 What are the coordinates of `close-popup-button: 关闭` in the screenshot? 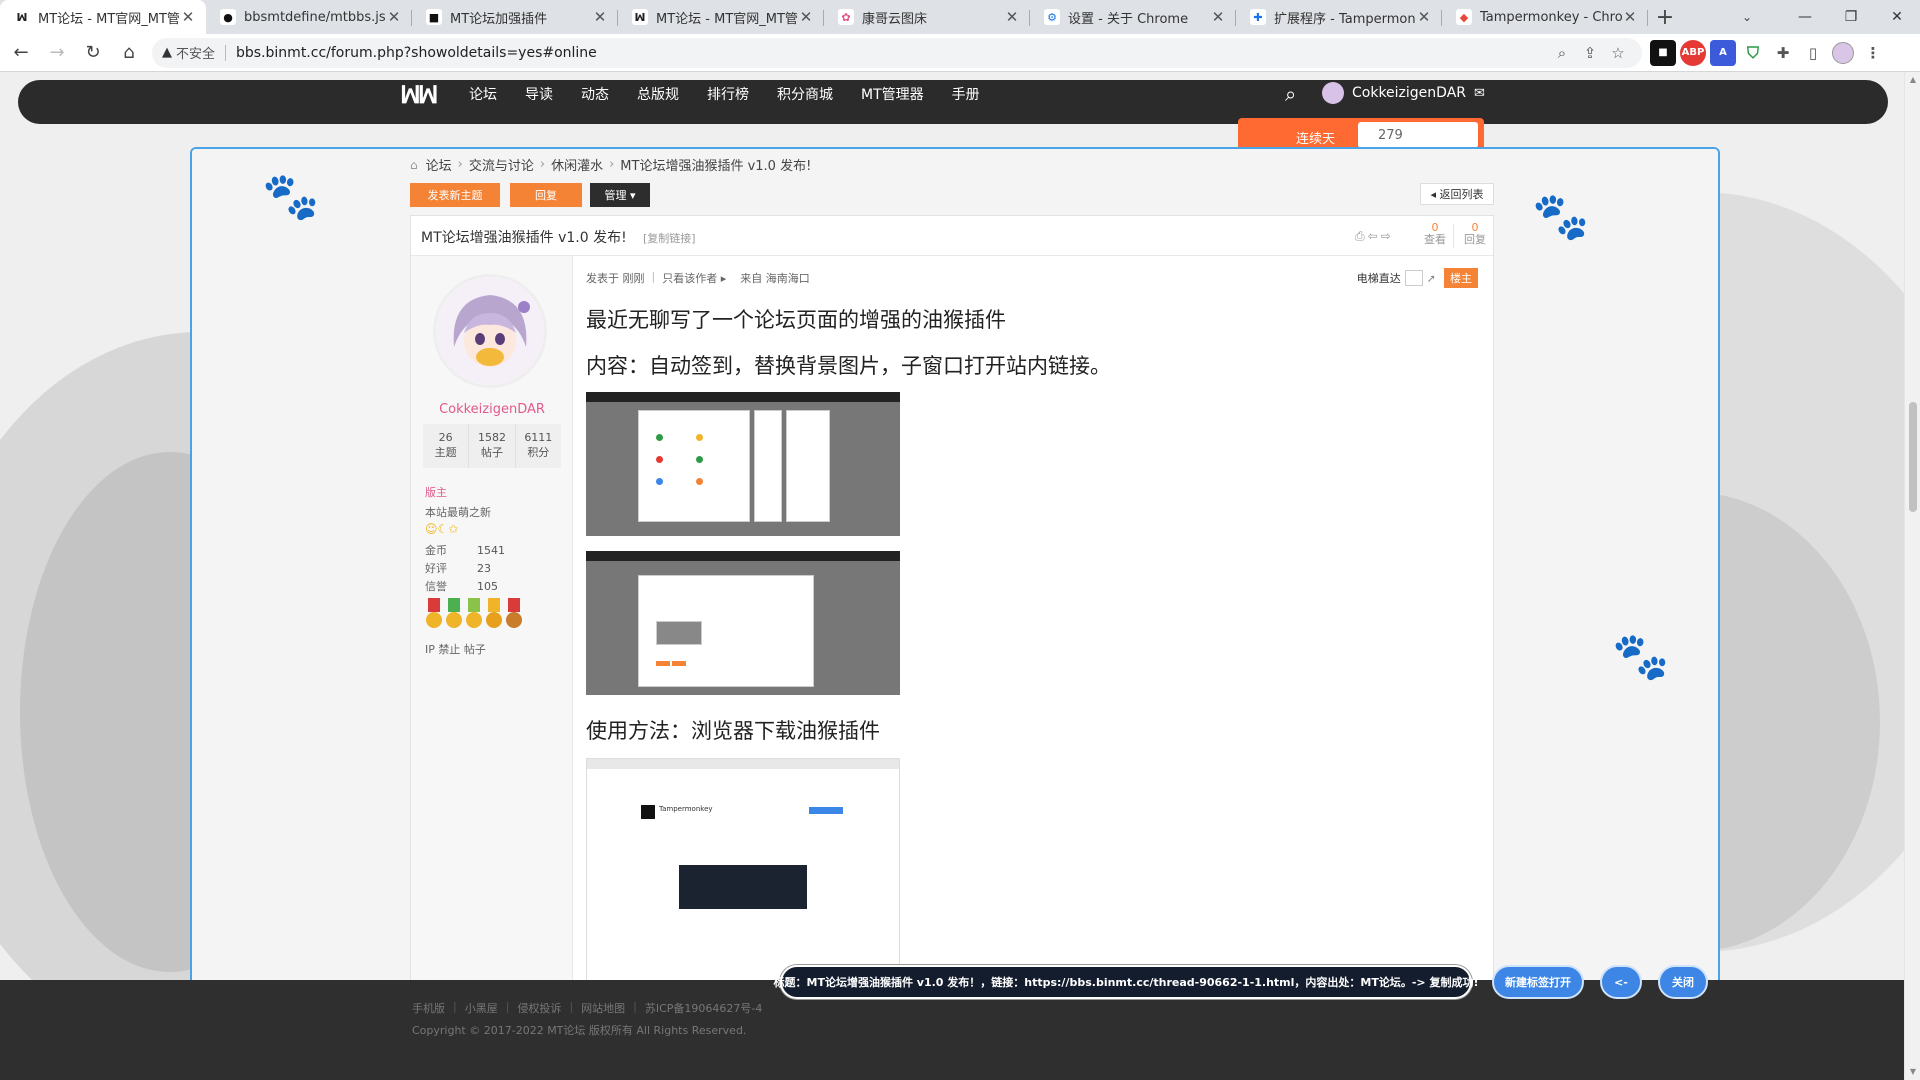 It's located at (1683, 982).